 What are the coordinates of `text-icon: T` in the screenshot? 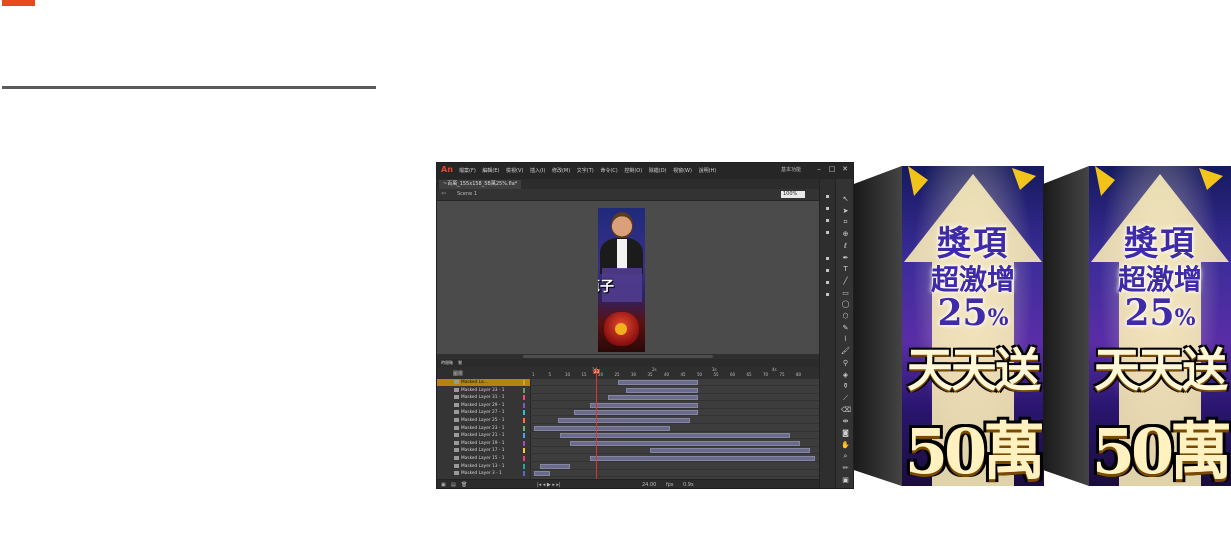 It's located at (845, 269).